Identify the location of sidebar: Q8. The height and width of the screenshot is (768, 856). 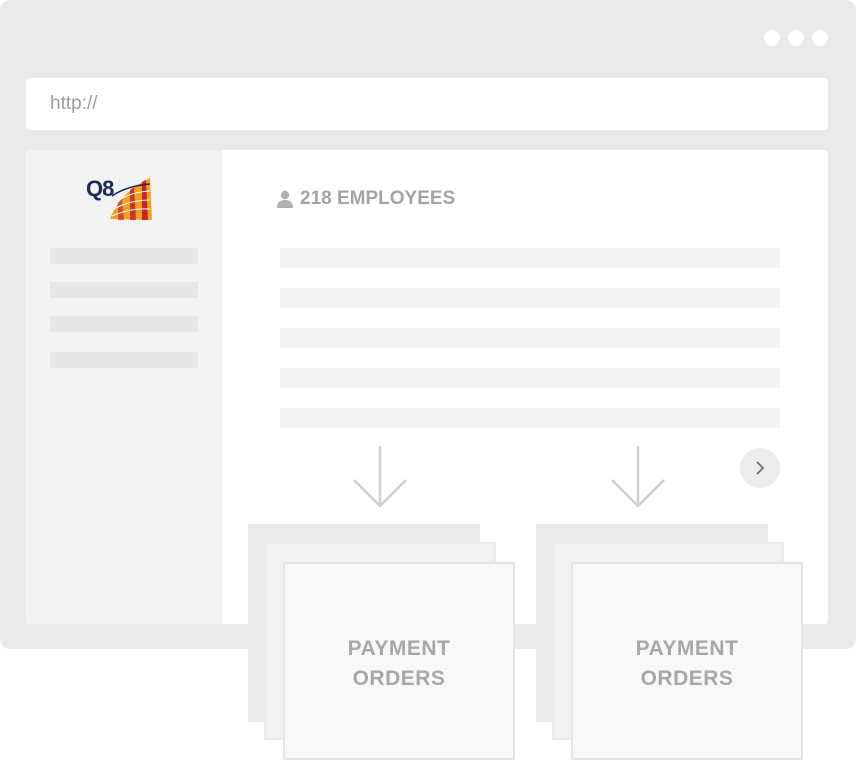
(124, 387).